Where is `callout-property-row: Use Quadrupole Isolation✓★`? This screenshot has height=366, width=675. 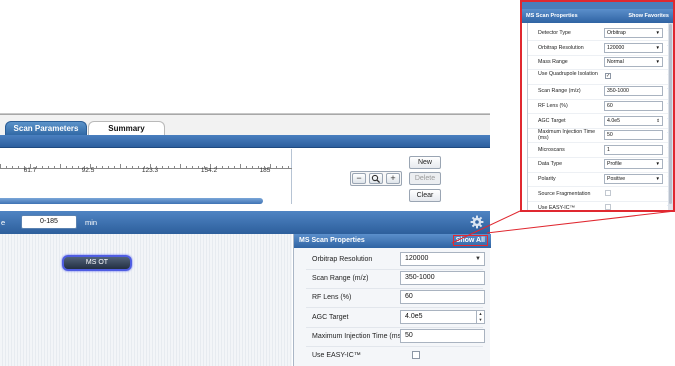 callout-property-row: Use Quadrupole Isolation✓★ is located at coordinates (600, 77).